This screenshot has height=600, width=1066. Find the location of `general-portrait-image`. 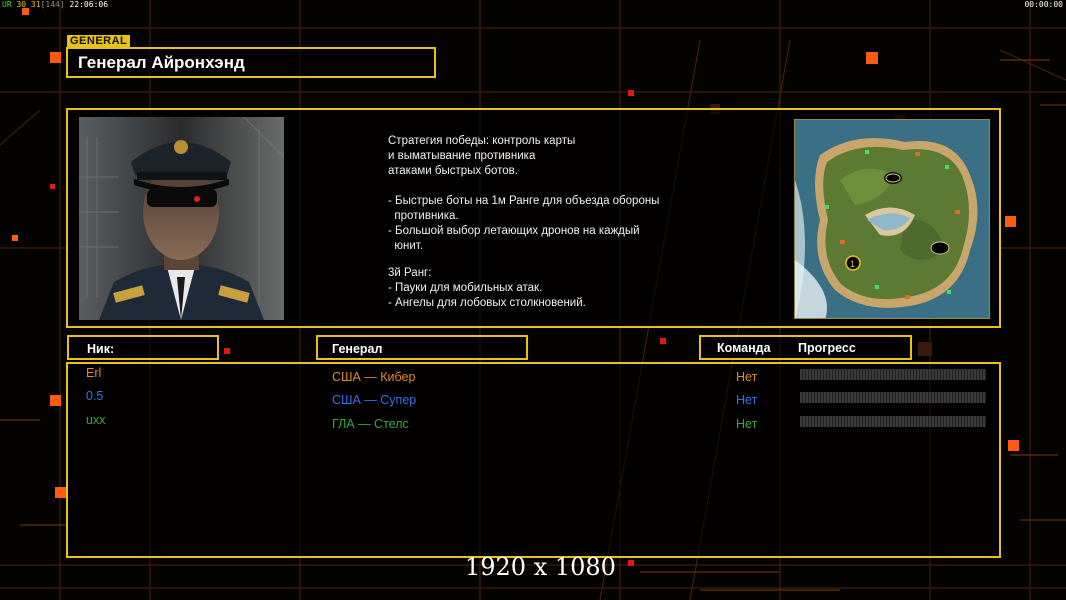

general-portrait-image is located at coordinates (181, 218).